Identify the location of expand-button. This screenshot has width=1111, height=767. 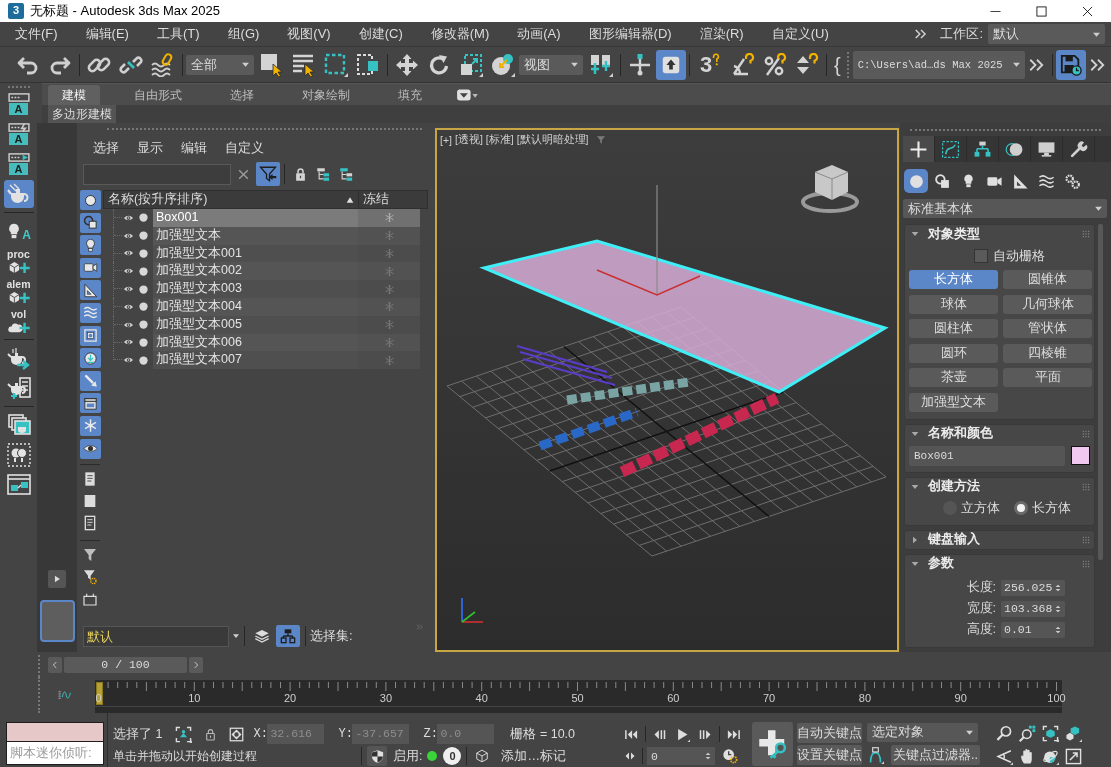
(57, 579).